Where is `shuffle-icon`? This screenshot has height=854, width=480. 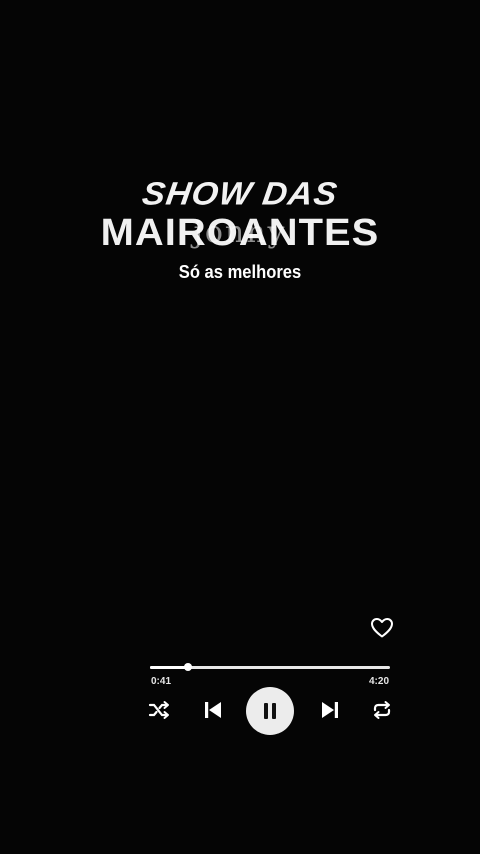 shuffle-icon is located at coordinates (159, 710).